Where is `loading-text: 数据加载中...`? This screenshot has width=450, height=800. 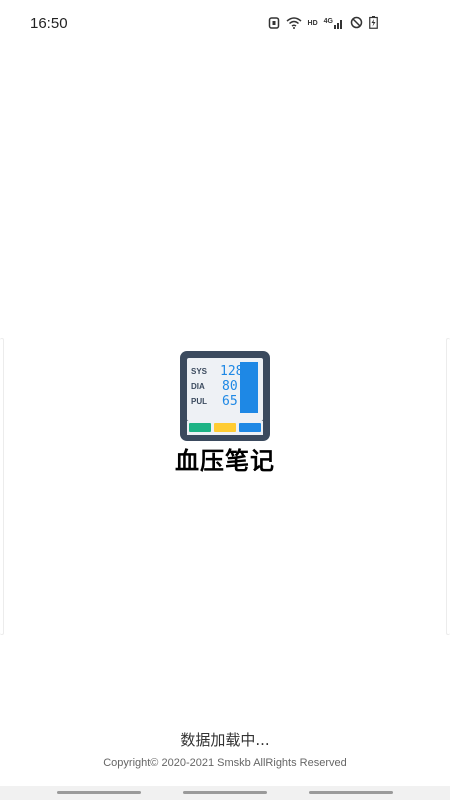 loading-text: 数据加载中... is located at coordinates (225, 740).